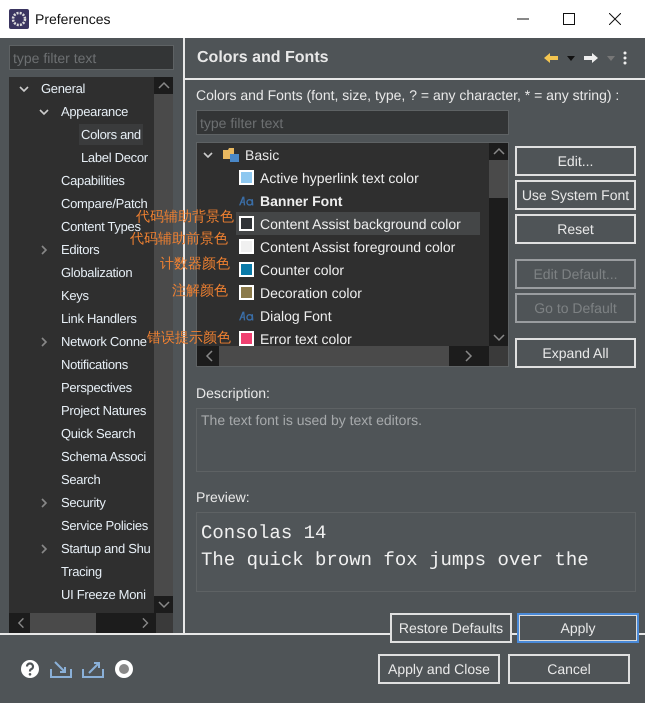 The height and width of the screenshot is (703, 645). What do you see at coordinates (103, 410) in the screenshot?
I see `tree-item: Project Natures` at bounding box center [103, 410].